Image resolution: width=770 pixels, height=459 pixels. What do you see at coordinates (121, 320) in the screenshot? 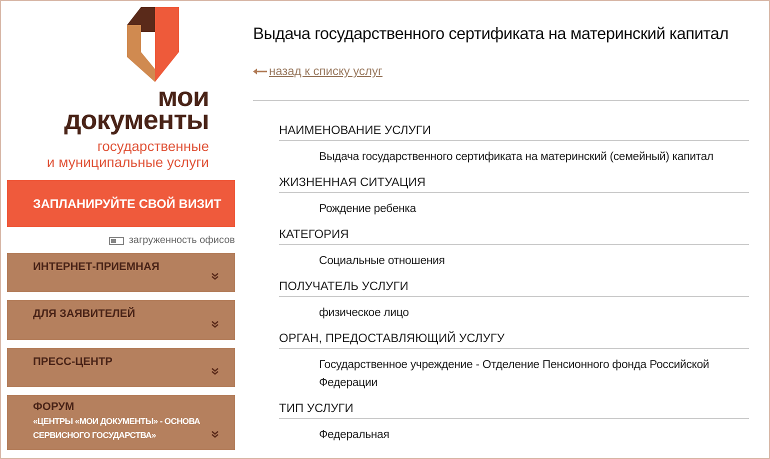
I see `menu-item: ДЛЯ ЗАЯВИТЕЛЕЙ` at bounding box center [121, 320].